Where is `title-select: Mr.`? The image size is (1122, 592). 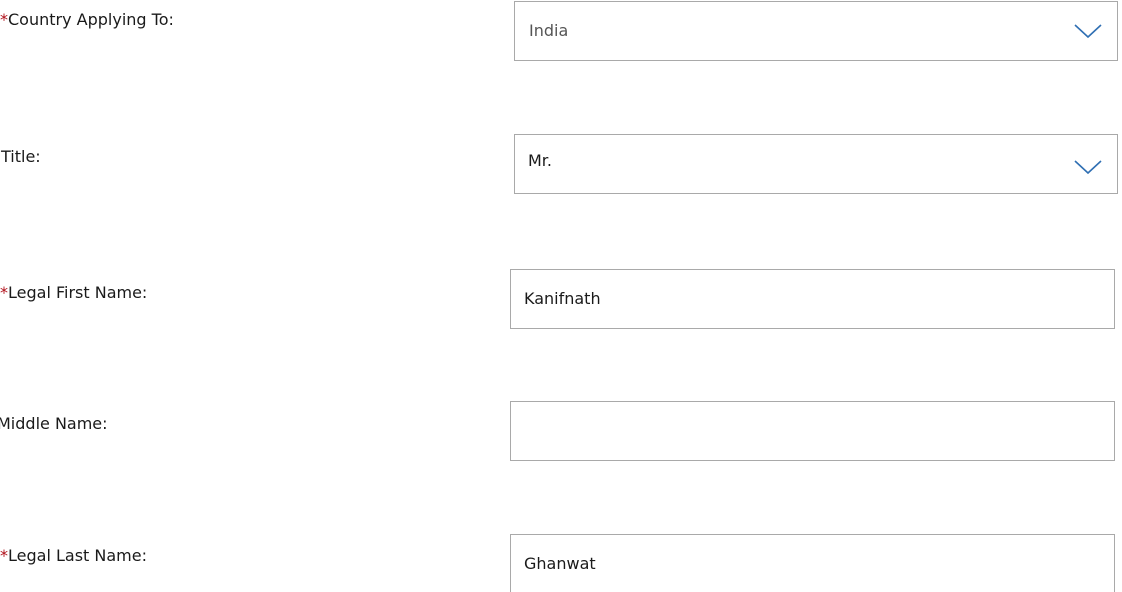
title-select: Mr. is located at coordinates (816, 164).